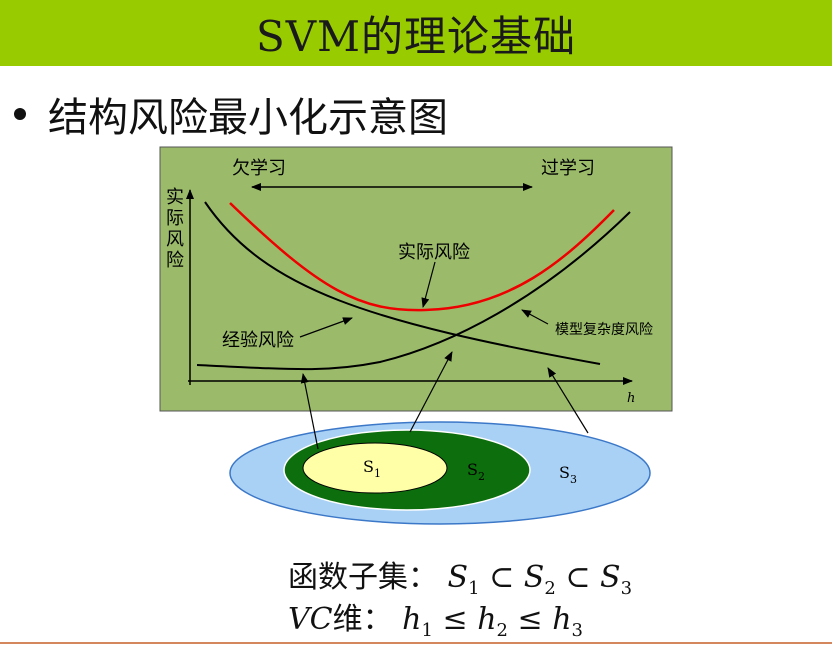 This screenshot has width=832, height=646. I want to click on formula-term-h2: h2, so click(492, 621).